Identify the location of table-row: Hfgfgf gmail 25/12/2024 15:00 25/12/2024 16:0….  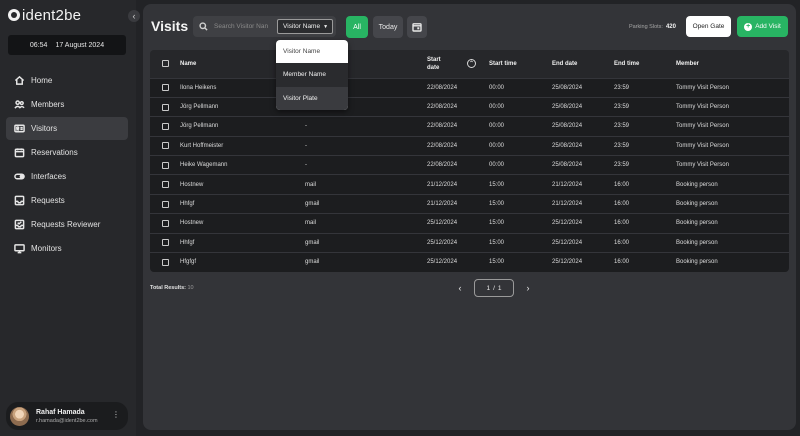
(469, 262).